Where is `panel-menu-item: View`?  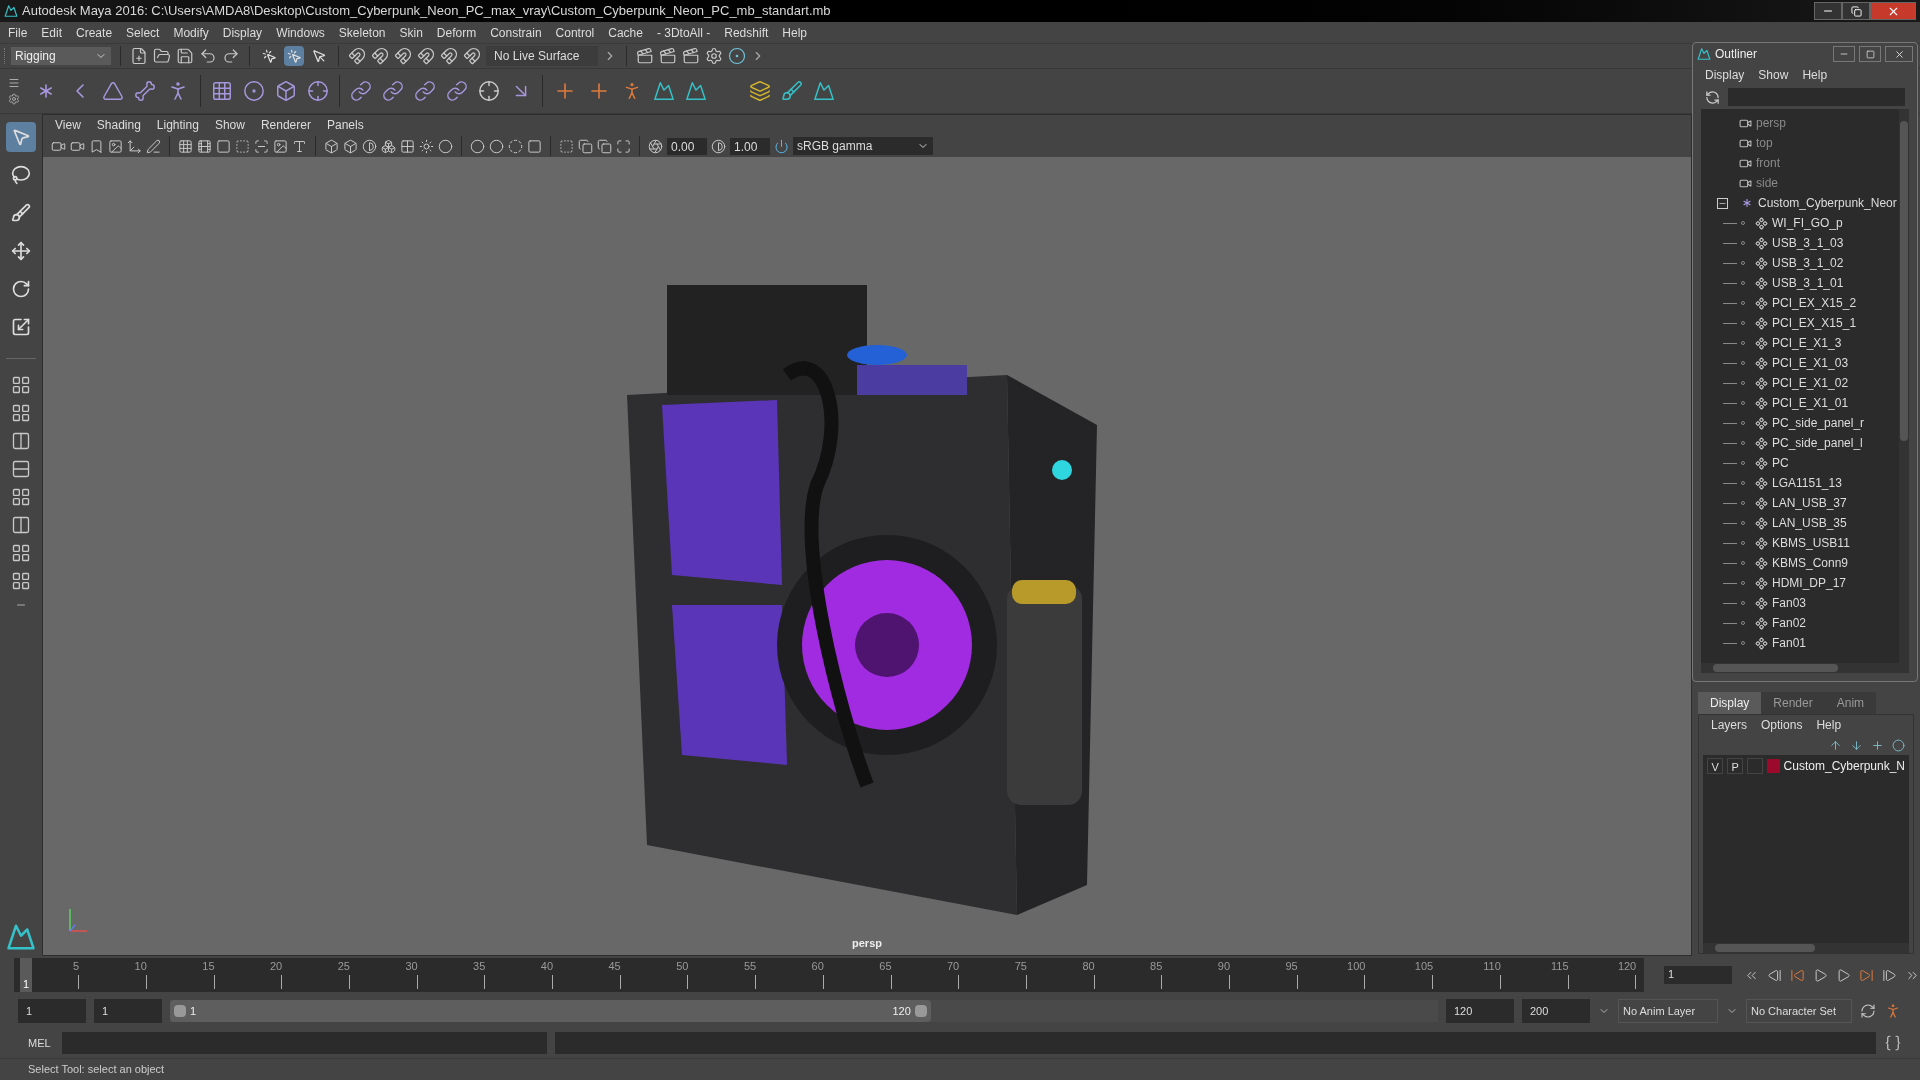
panel-menu-item: View is located at coordinates (68, 125).